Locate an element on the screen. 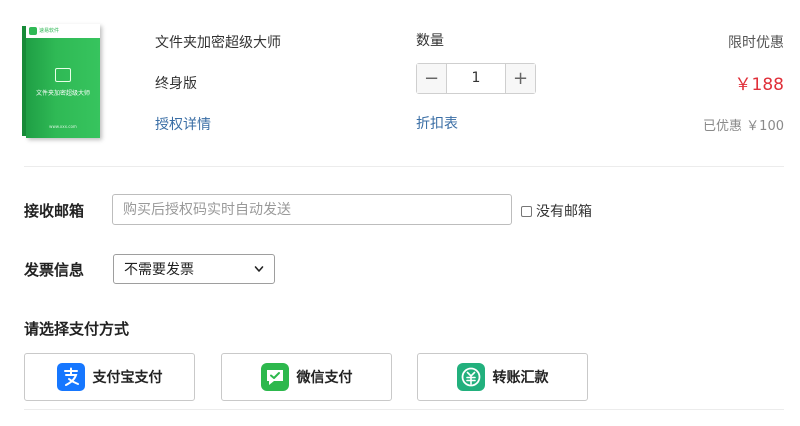 Image resolution: width=800 pixels, height=426 pixels. no-email-checkbox-row: 没有邮箱 is located at coordinates (556, 211).